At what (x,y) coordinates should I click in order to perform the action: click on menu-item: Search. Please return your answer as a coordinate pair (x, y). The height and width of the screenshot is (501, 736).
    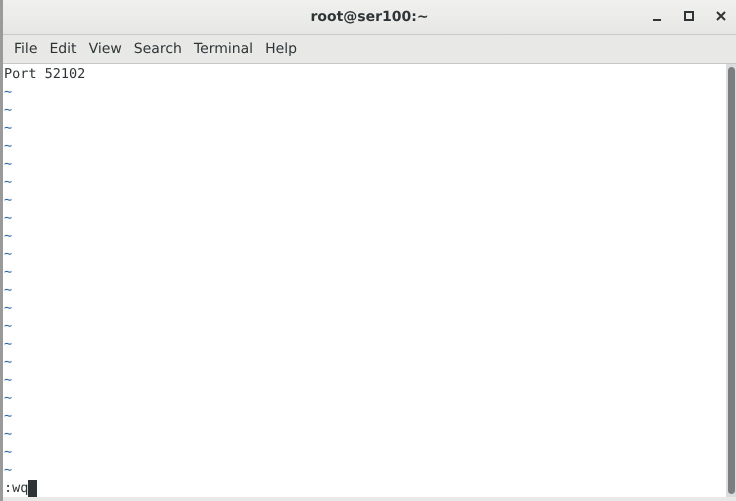
    Looking at the image, I should click on (158, 49).